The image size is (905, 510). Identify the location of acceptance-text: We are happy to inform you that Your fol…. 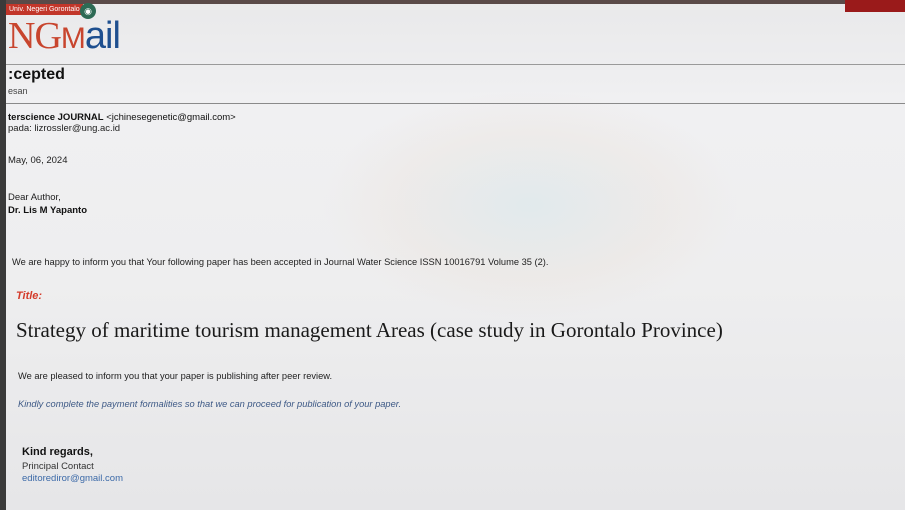
(280, 262).